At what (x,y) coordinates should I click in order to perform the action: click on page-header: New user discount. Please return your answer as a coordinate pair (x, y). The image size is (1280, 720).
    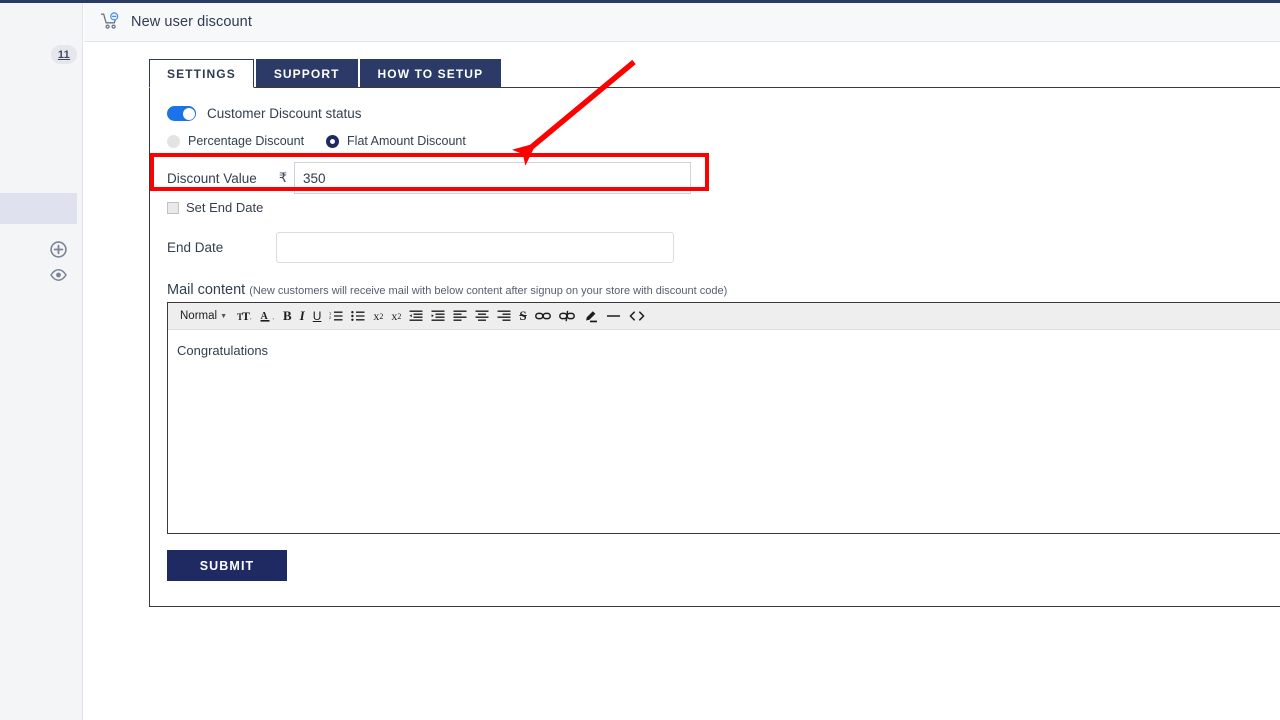
    Looking at the image, I should click on (682, 22).